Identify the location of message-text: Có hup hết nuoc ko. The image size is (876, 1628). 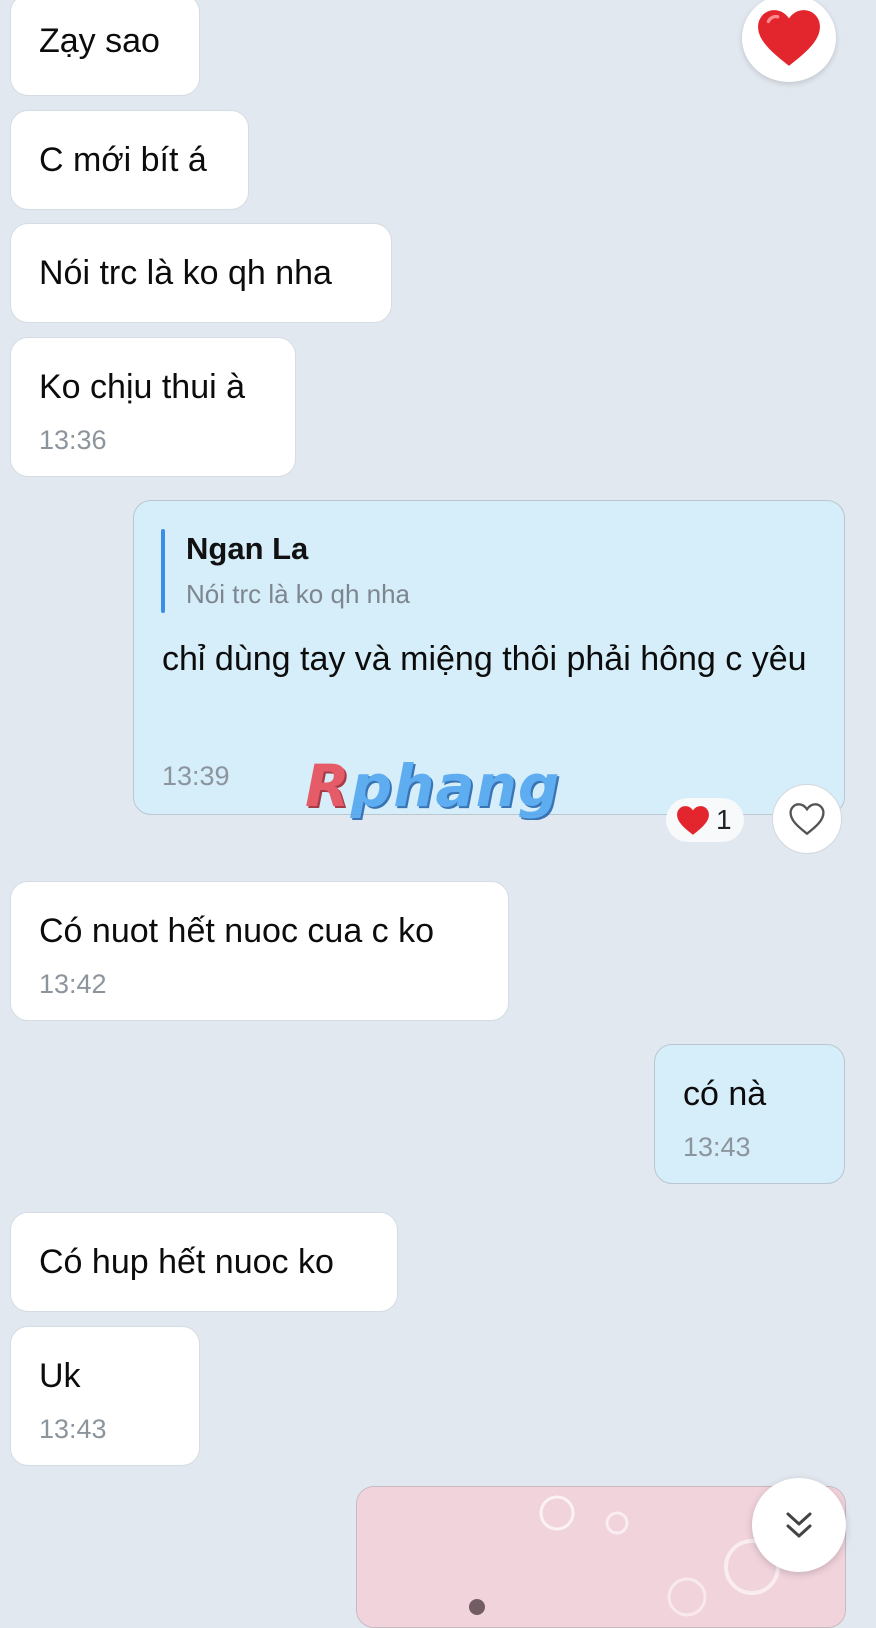
(186, 1262).